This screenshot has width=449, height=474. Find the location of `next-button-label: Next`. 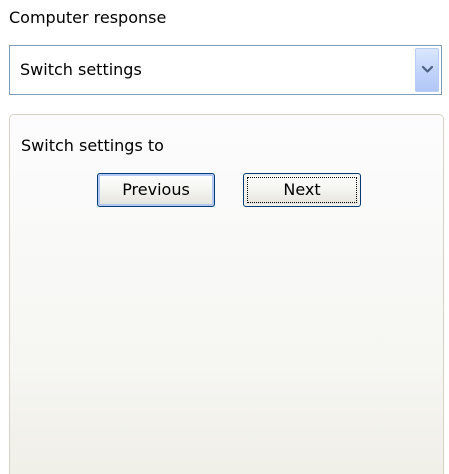

next-button-label: Next is located at coordinates (302, 189).